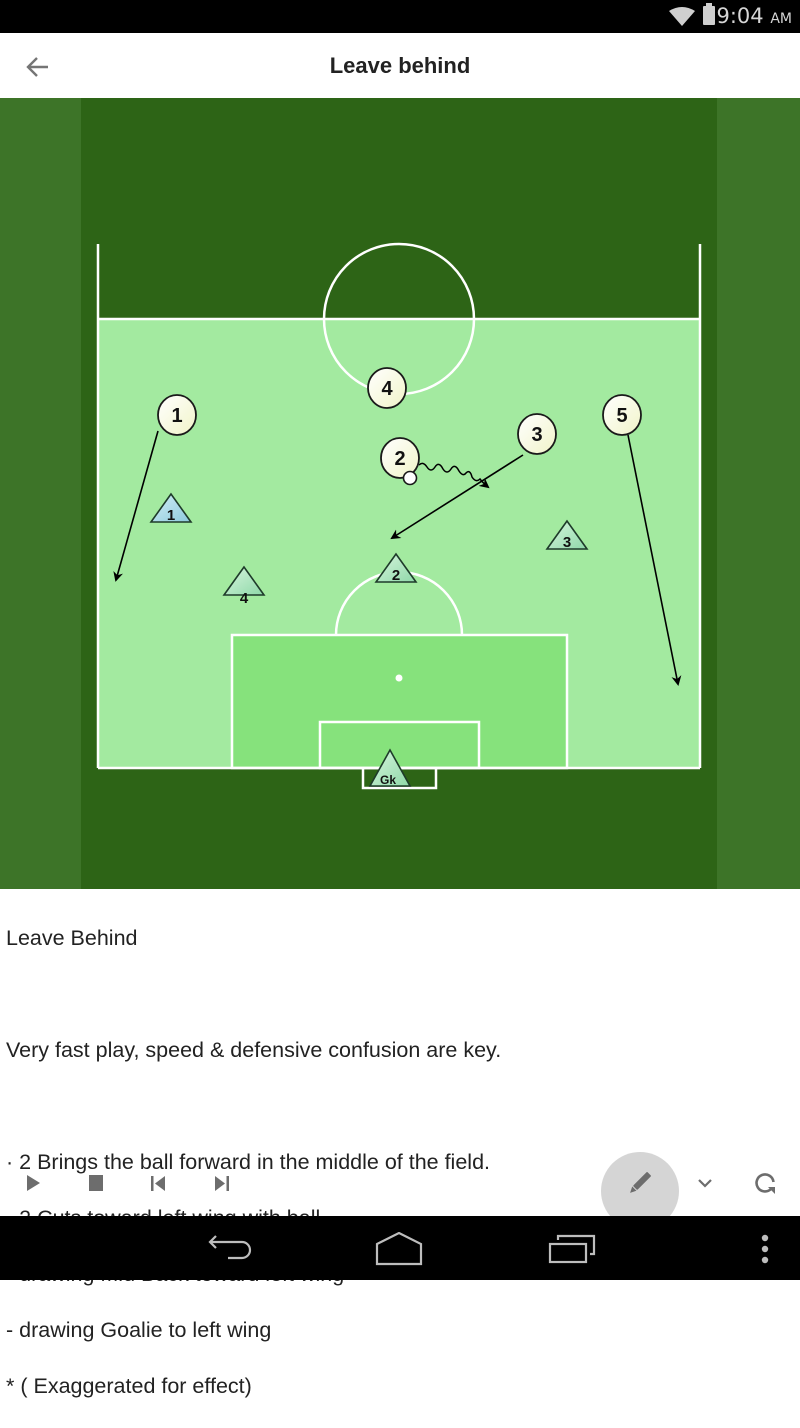 The image size is (800, 1428). I want to click on penalty-area, so click(399, 701).